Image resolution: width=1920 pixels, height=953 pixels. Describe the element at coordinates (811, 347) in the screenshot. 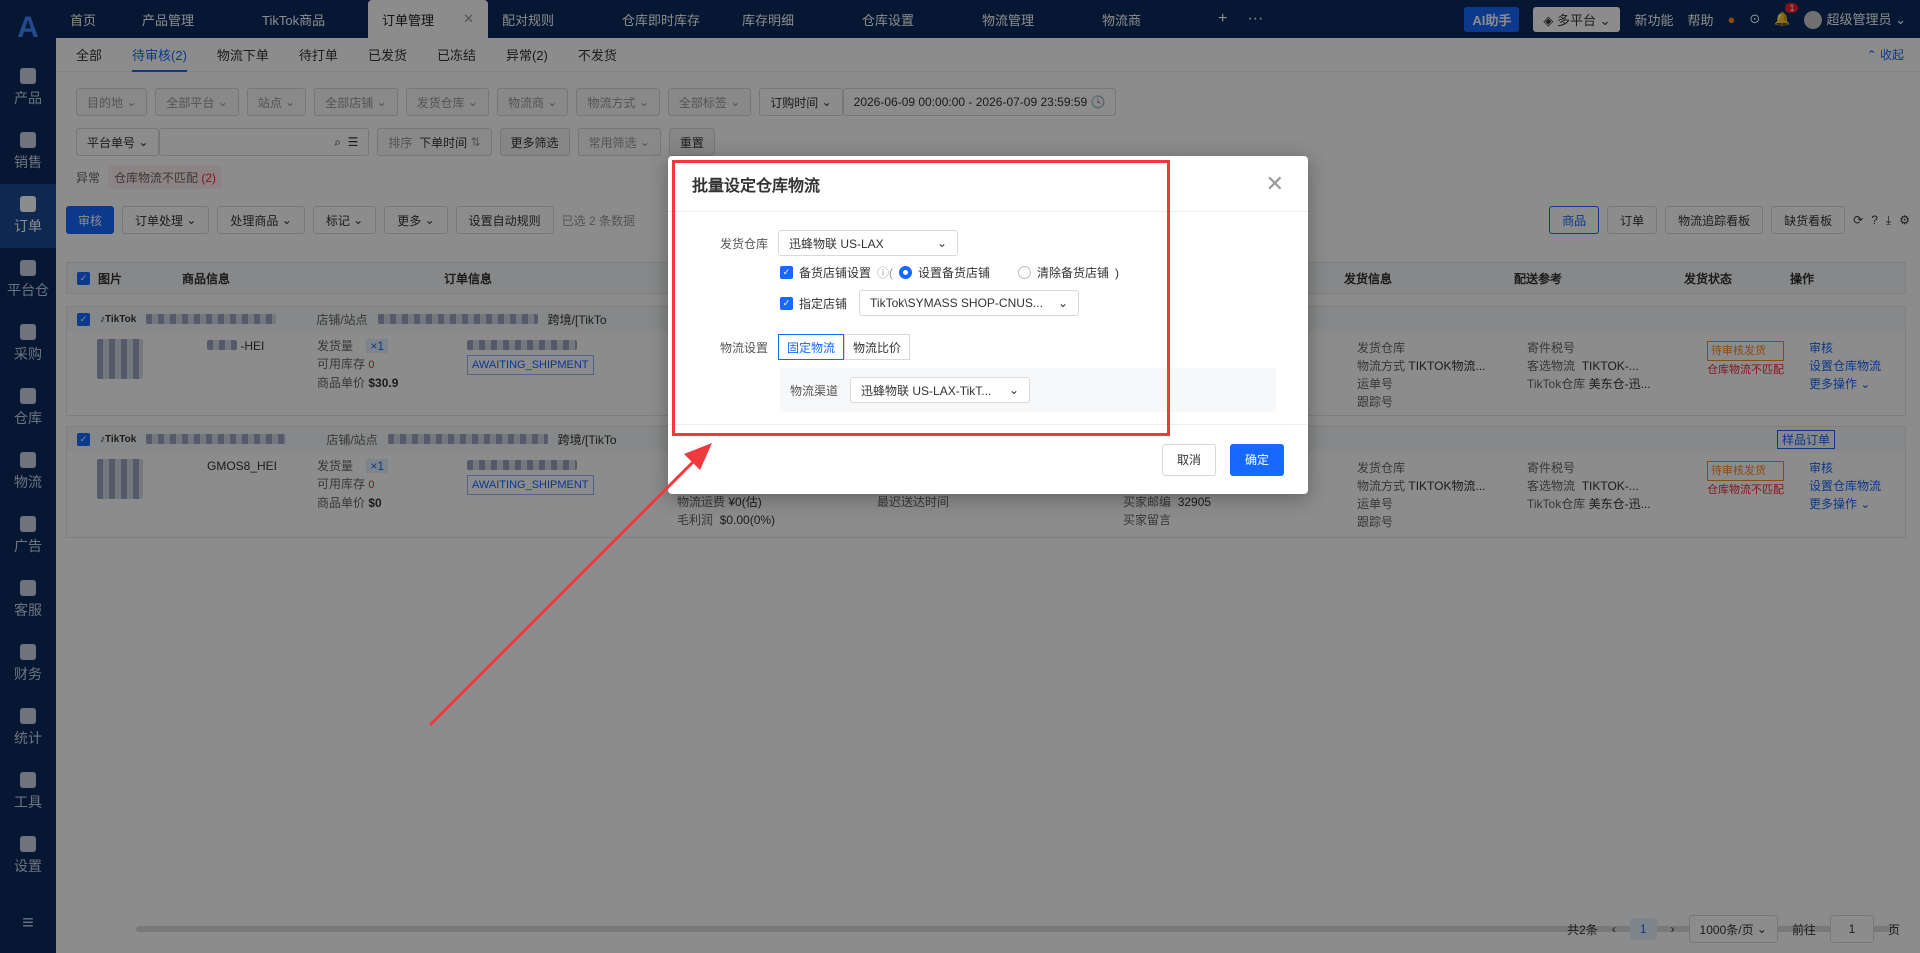

I see `fixed-logistics-tab: 固定物流` at that location.